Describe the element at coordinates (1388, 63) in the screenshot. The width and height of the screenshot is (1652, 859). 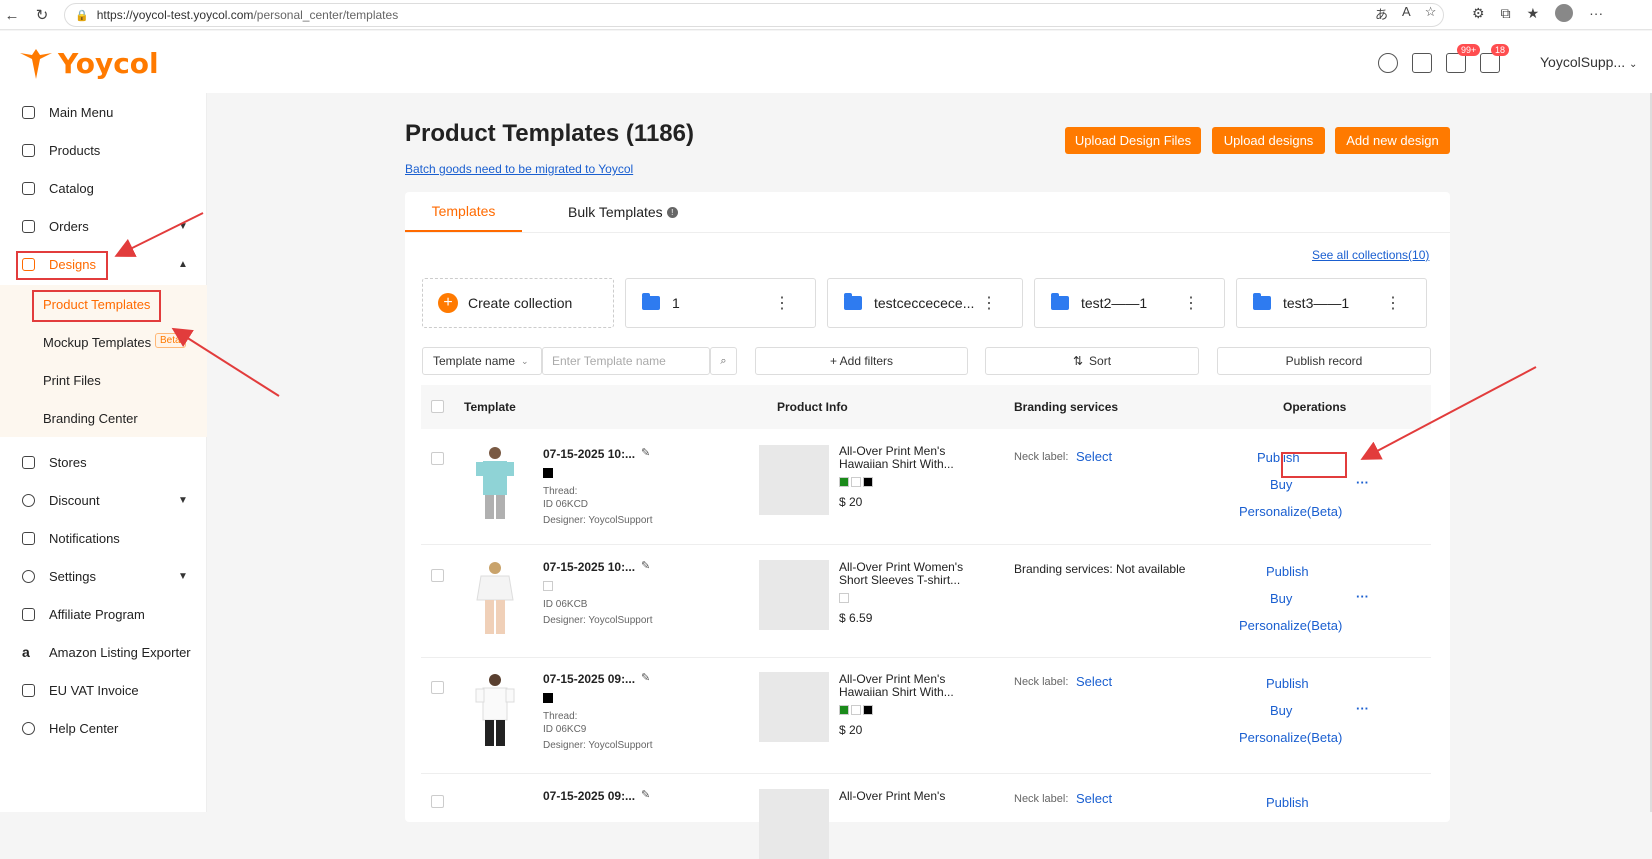
I see `globe-icon` at that location.